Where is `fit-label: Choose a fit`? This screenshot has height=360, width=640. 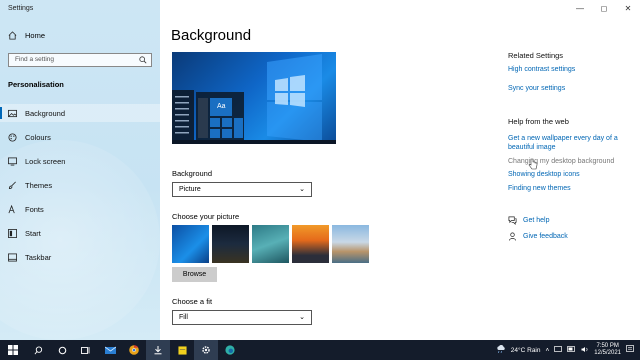
fit-label: Choose a fit is located at coordinates (192, 301).